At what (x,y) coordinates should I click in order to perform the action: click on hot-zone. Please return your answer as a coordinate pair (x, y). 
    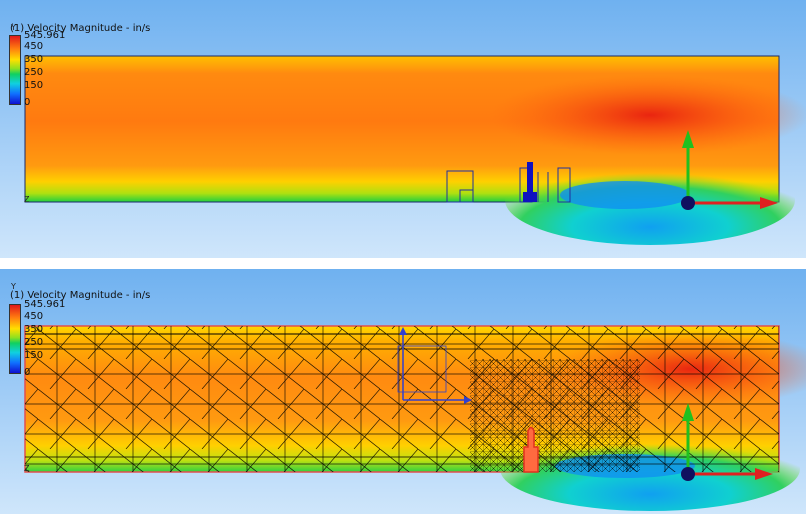
    Looking at the image, I should click on (648, 115).